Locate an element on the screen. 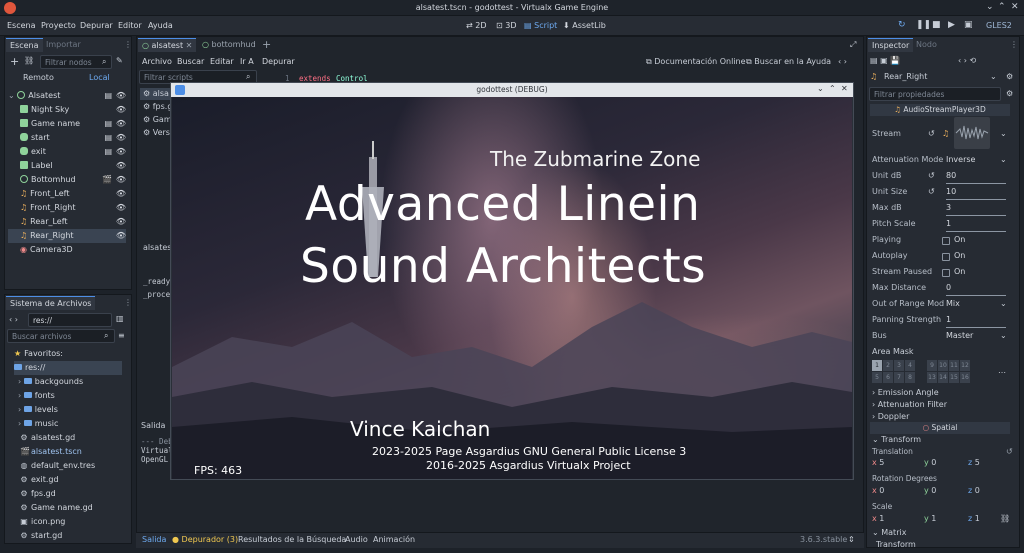  rotation-fields: x 0 y 0 z 0 is located at coordinates (939, 492).